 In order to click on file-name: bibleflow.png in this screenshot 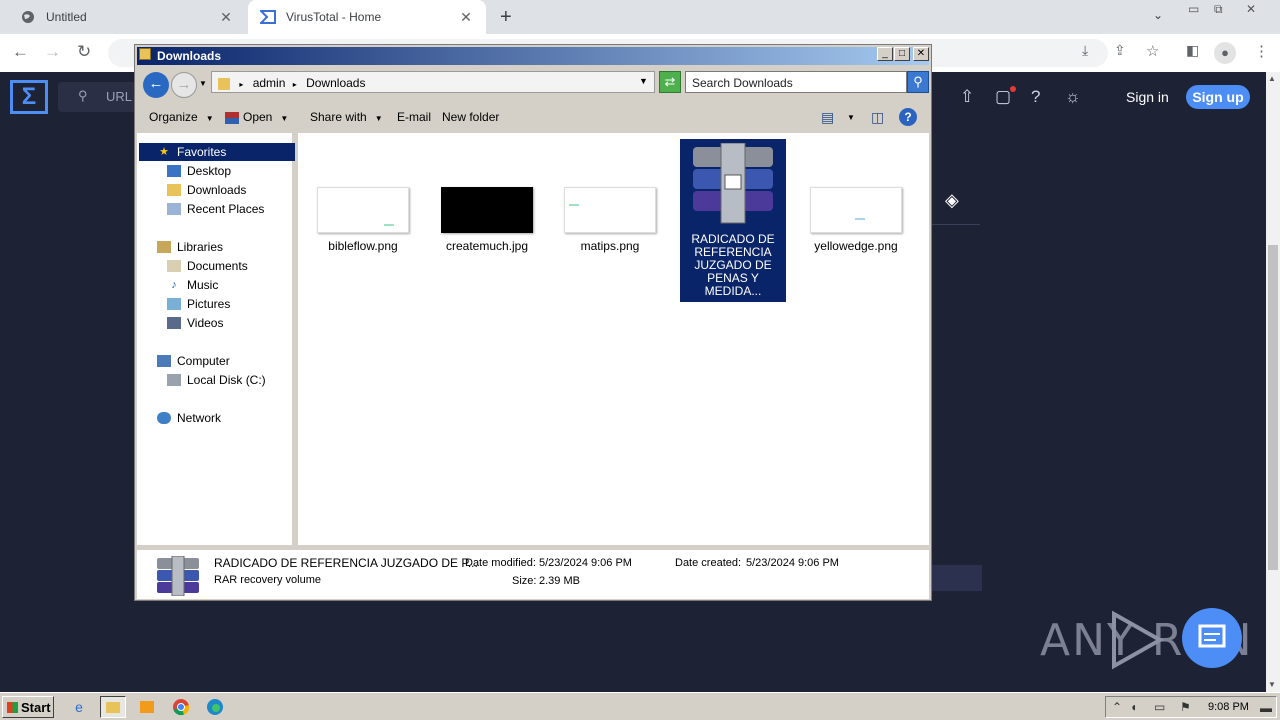, I will do `click(363, 246)`.